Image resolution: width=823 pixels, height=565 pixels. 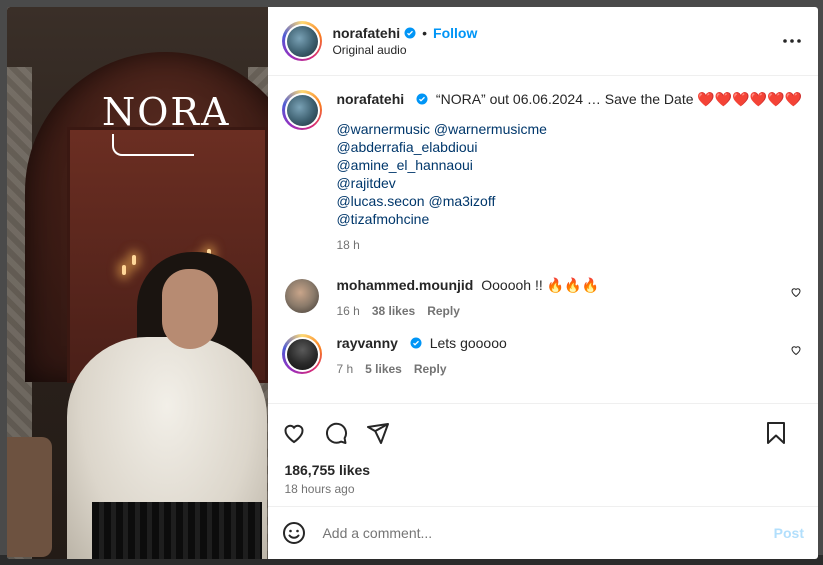 What do you see at coordinates (468, 343) in the screenshot?
I see `comment-text: Lets gooooo` at bounding box center [468, 343].